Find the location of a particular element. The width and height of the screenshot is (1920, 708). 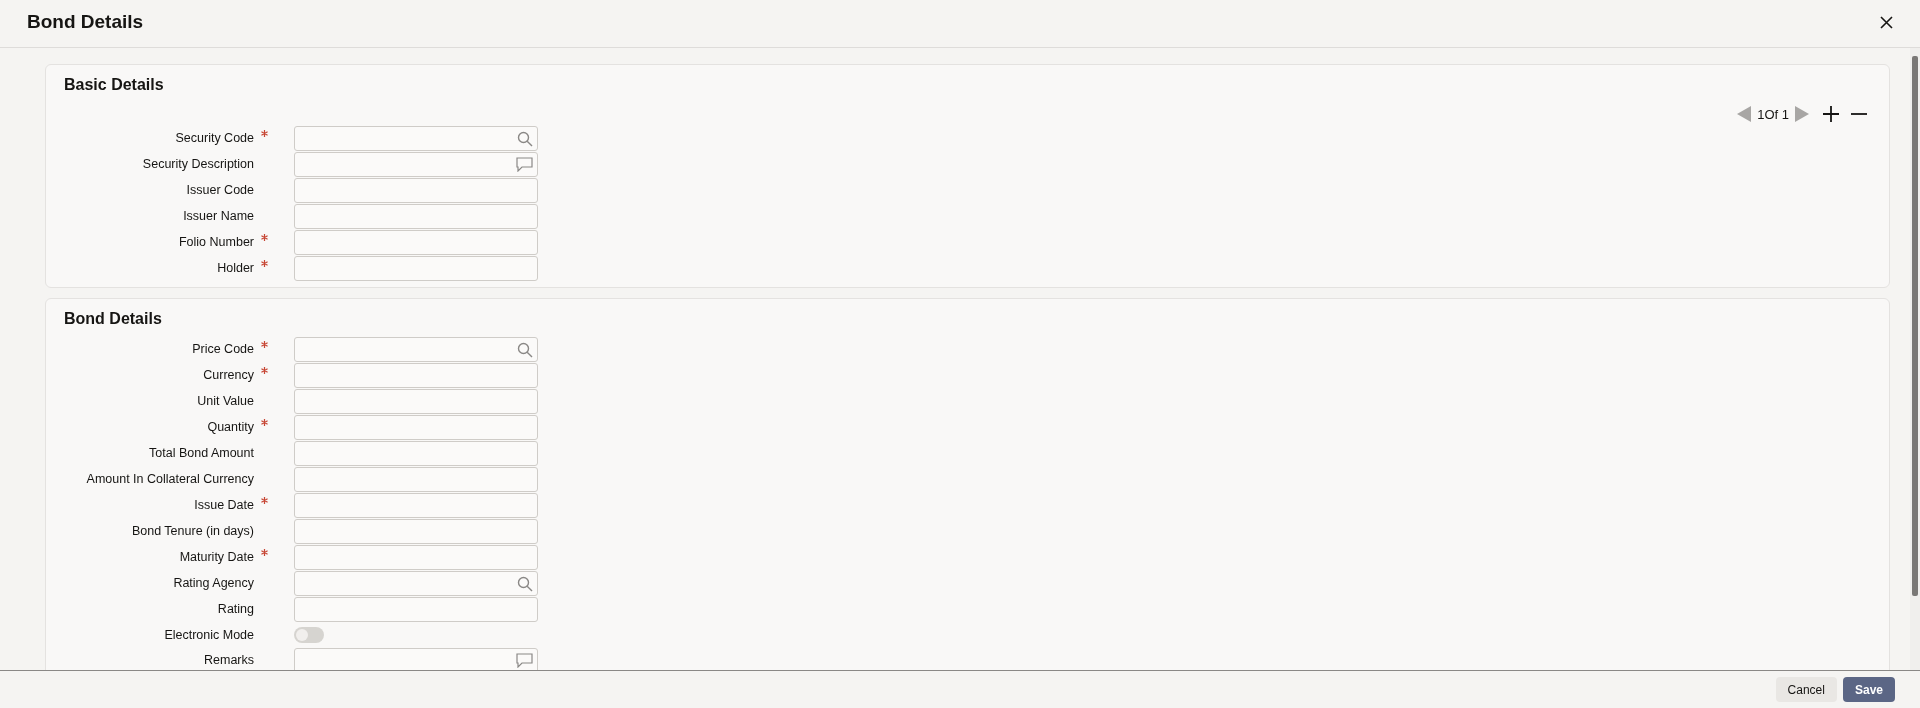

save-button: Save is located at coordinates (1868, 689).